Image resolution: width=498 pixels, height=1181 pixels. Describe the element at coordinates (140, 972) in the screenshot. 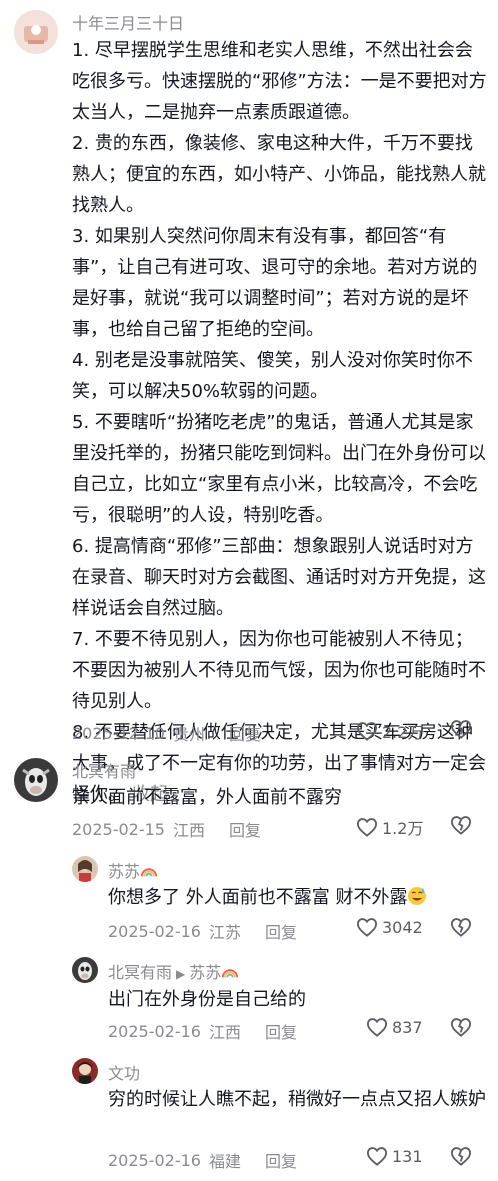

I see `comment-author-name: 北冥有雨` at that location.